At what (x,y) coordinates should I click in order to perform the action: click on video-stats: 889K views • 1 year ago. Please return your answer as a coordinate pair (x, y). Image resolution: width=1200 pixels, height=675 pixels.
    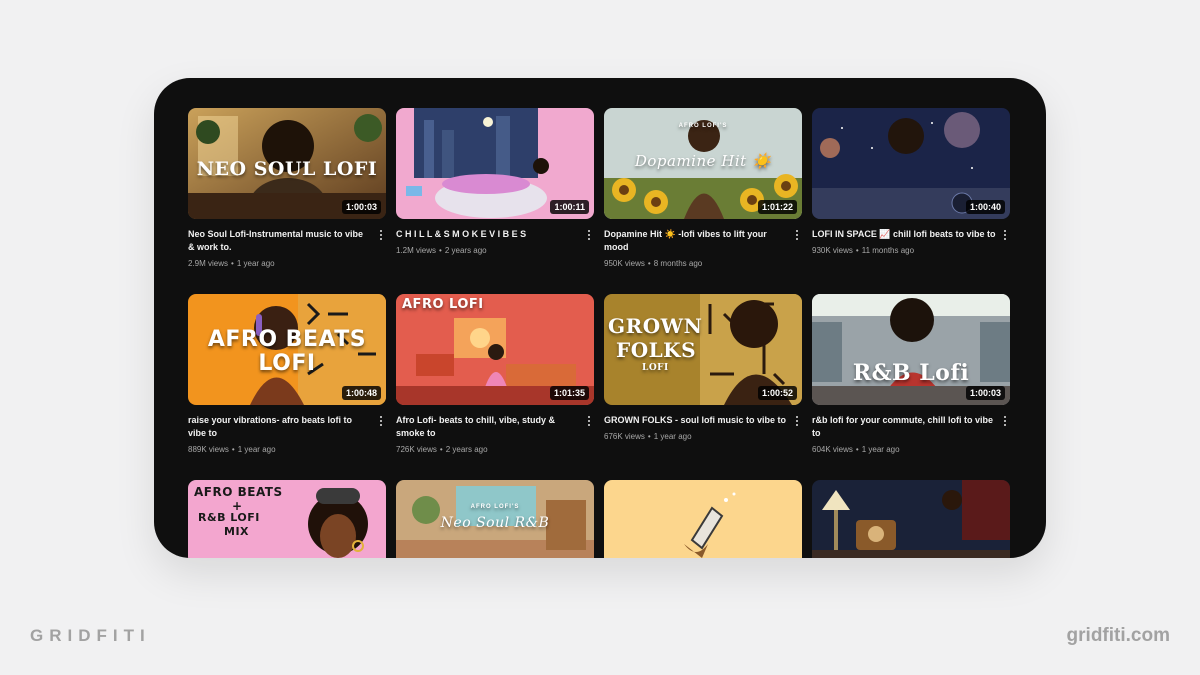
    Looking at the image, I should click on (232, 449).